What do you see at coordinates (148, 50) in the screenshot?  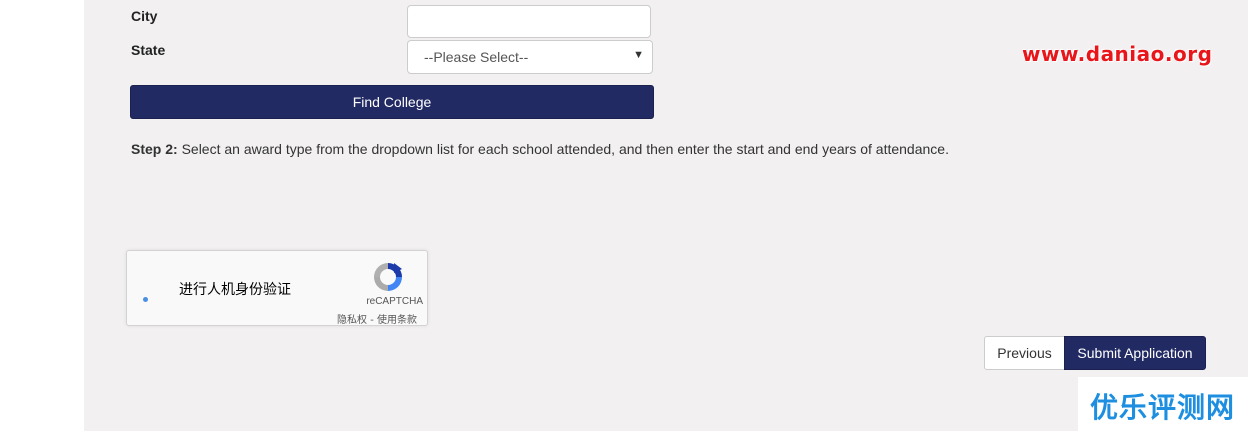 I see `state-label: State` at bounding box center [148, 50].